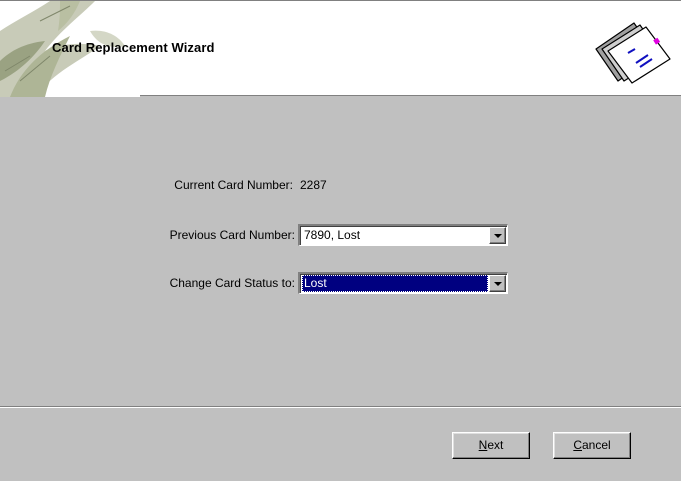  I want to click on current-card-label: Current Card Number:, so click(233, 185).